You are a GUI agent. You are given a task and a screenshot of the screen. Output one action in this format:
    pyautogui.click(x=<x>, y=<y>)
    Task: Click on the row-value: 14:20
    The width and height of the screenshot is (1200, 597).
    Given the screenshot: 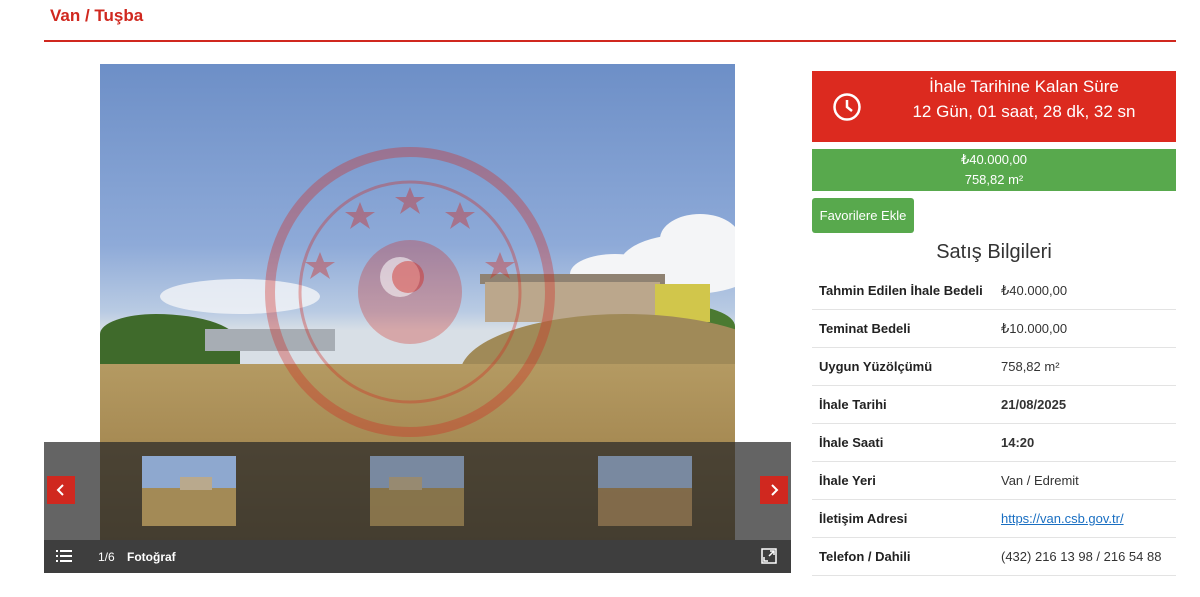 What is the action you would take?
    pyautogui.click(x=1085, y=442)
    